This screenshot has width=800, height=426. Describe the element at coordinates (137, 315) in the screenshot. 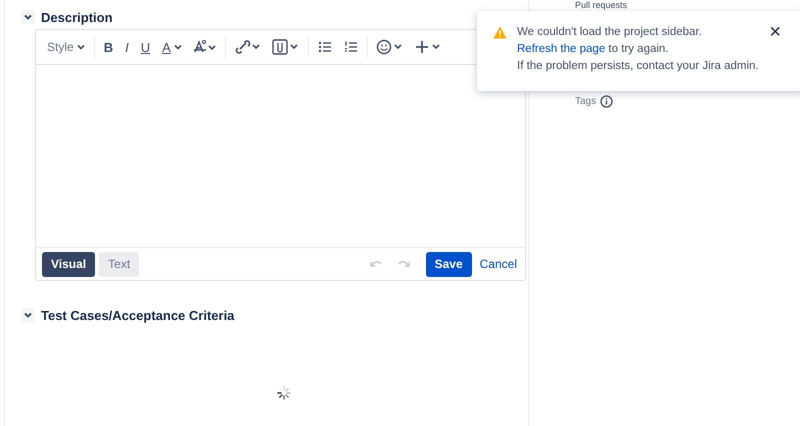

I see `section-title: Test Cases/Acceptance Criteria` at that location.